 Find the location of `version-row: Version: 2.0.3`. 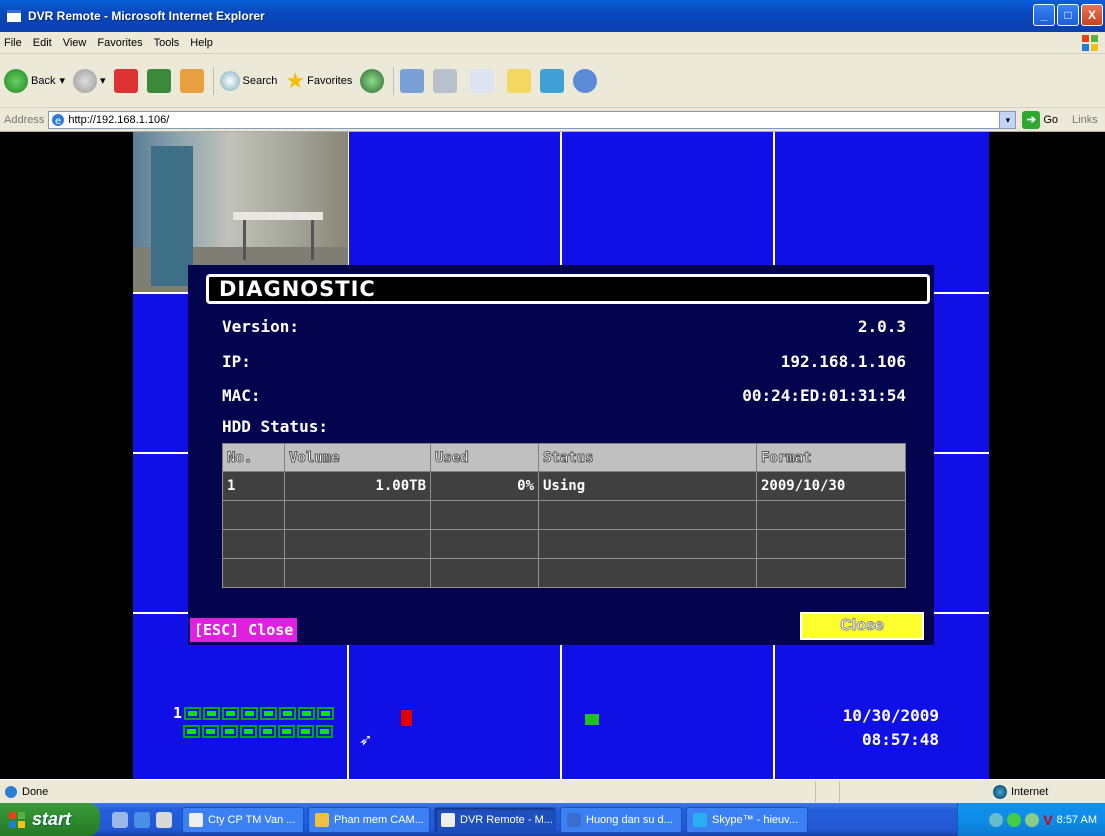

version-row: Version: 2.0.3 is located at coordinates (564, 326).